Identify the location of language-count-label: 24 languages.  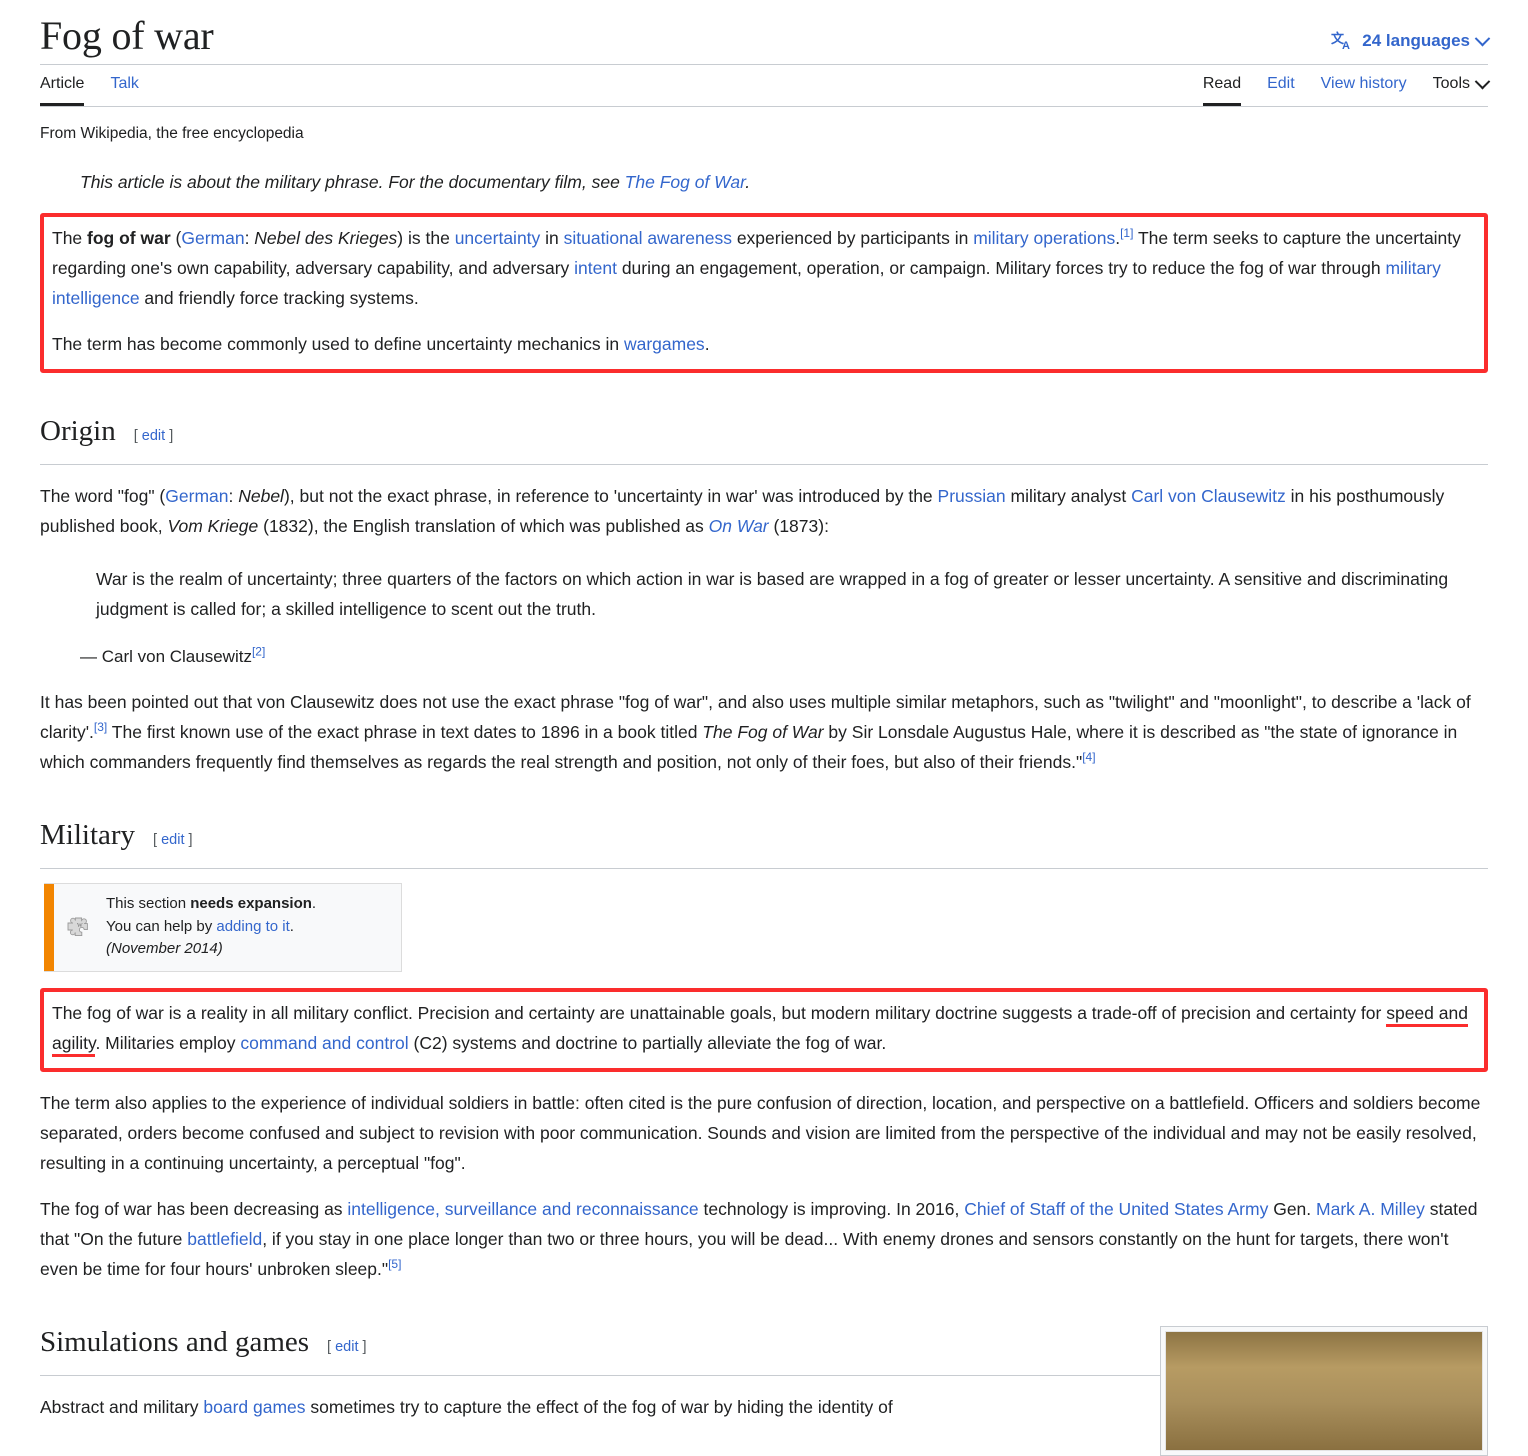
(1416, 40).